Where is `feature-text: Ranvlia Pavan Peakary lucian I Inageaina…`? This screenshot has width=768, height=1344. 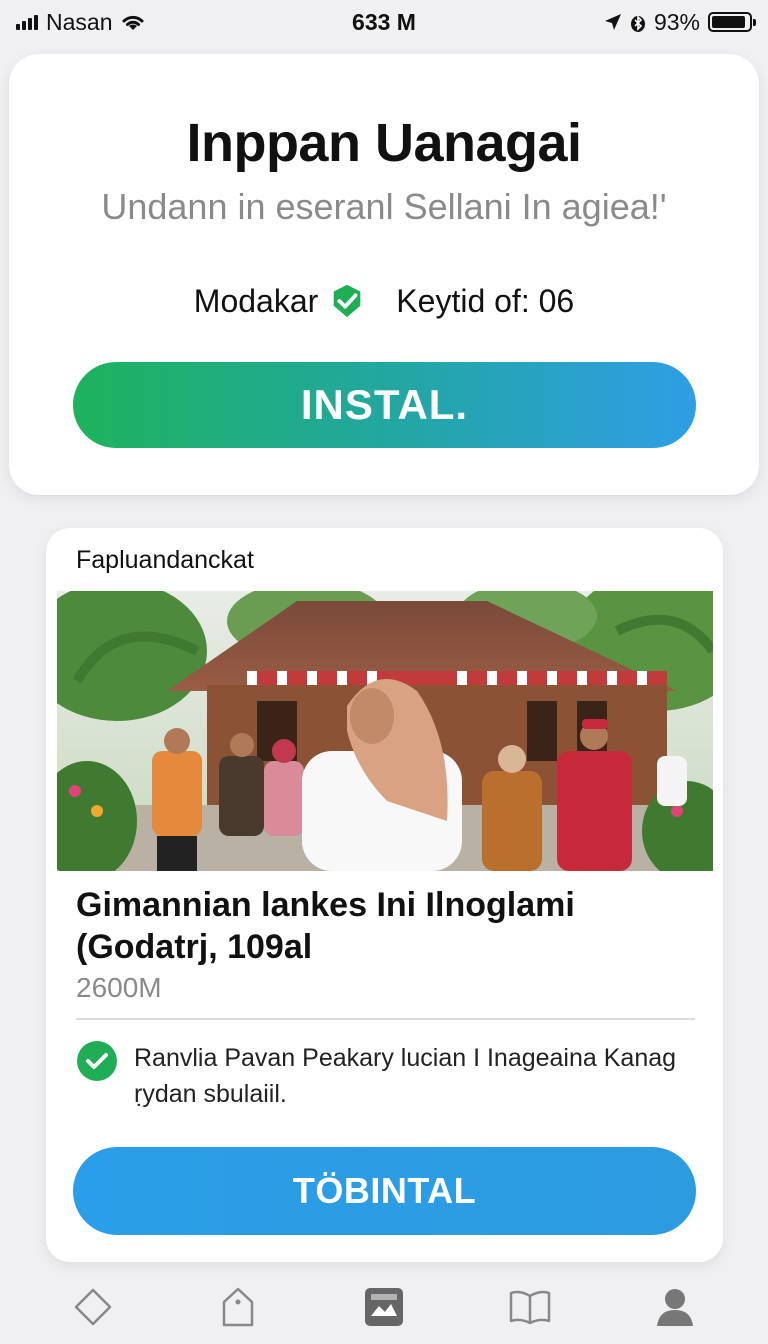
feature-text: Ranvlia Pavan Peakary lucian I Inageaina… is located at coordinates (405, 1076).